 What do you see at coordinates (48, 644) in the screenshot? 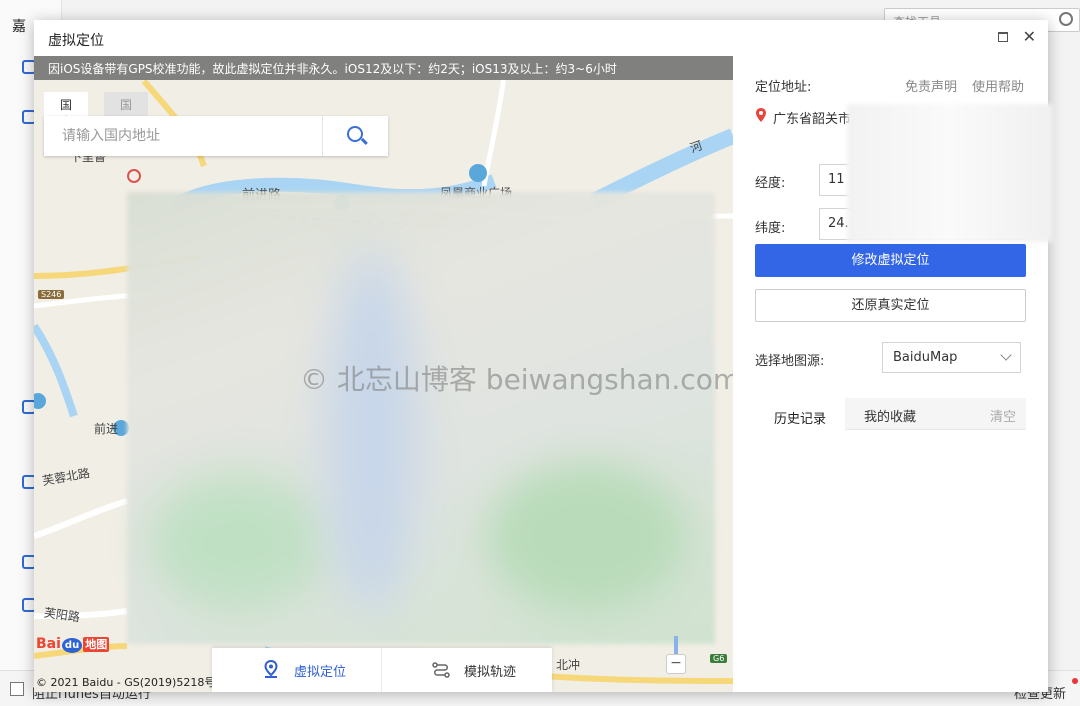
I see `logo-text: Bai` at bounding box center [48, 644].